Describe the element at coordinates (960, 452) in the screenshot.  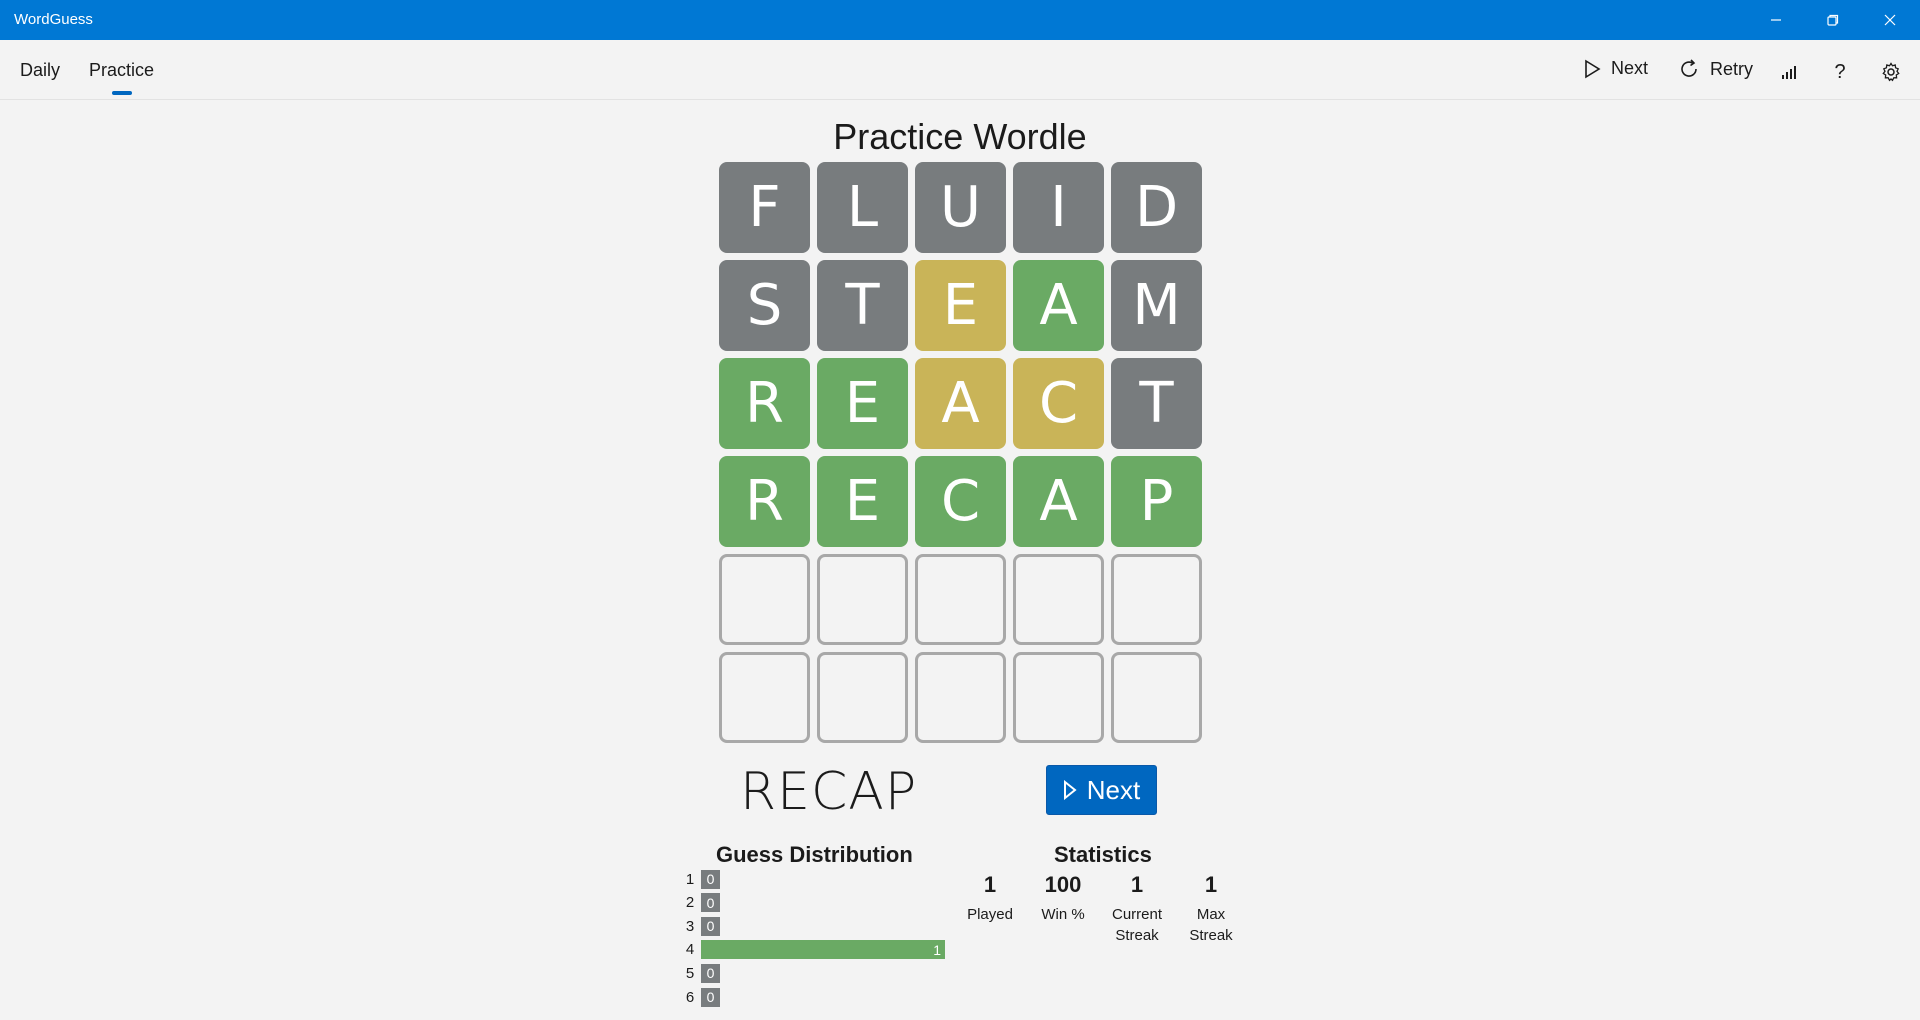
I see `game-board: FLUIDSTEAMREACTRECAP` at that location.